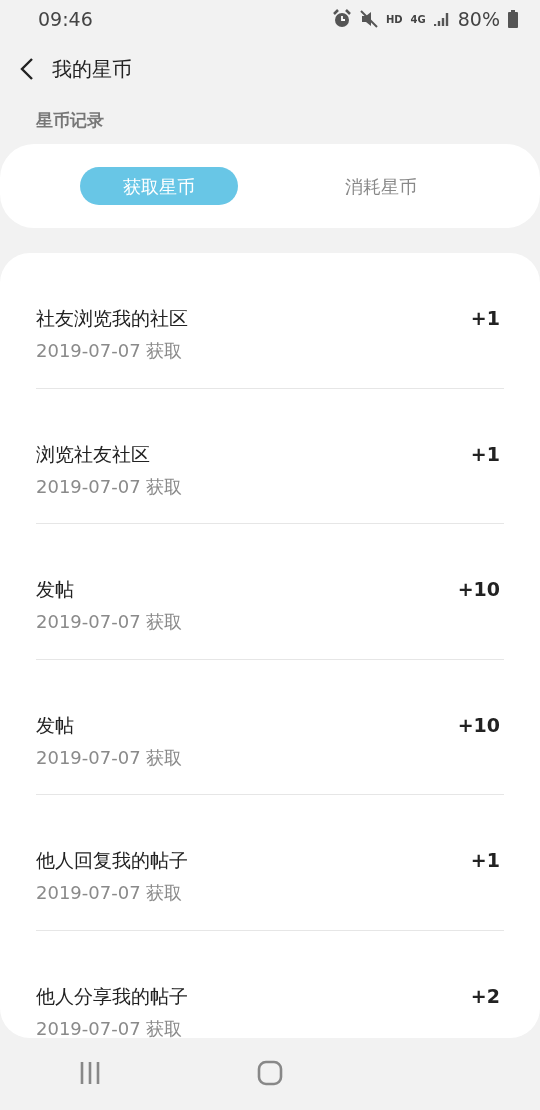 This screenshot has height=1110, width=540. What do you see at coordinates (112, 996) in the screenshot?
I see `record-title: 他人分享我的帖子` at bounding box center [112, 996].